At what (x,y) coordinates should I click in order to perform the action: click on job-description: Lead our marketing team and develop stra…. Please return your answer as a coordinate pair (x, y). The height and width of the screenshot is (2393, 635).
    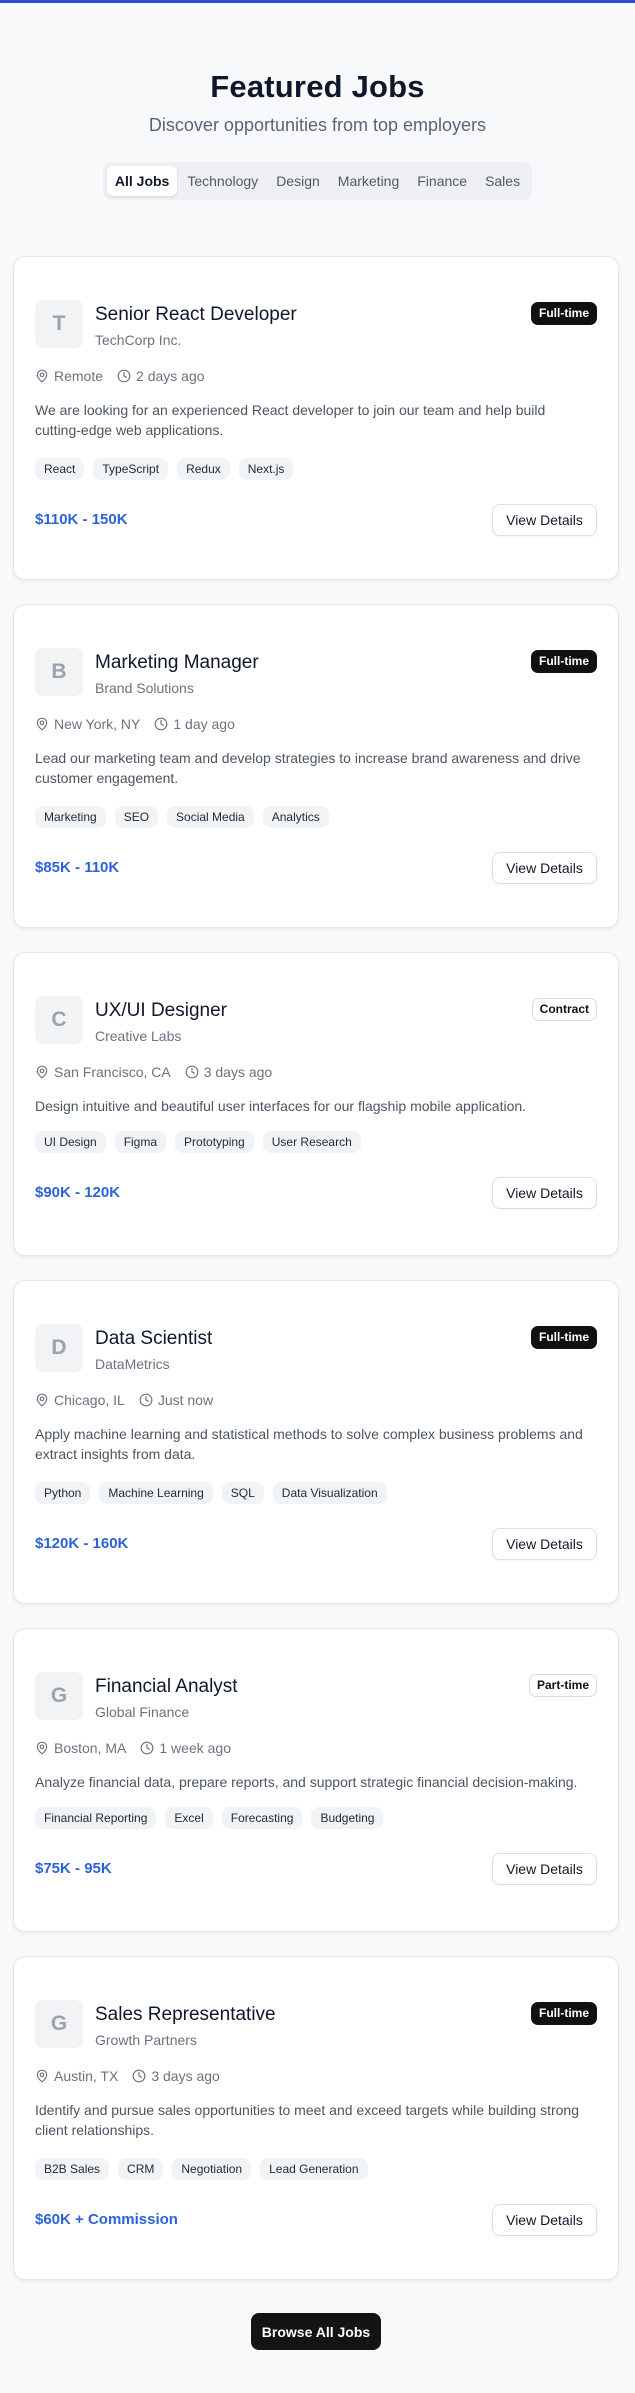
    Looking at the image, I should click on (308, 768).